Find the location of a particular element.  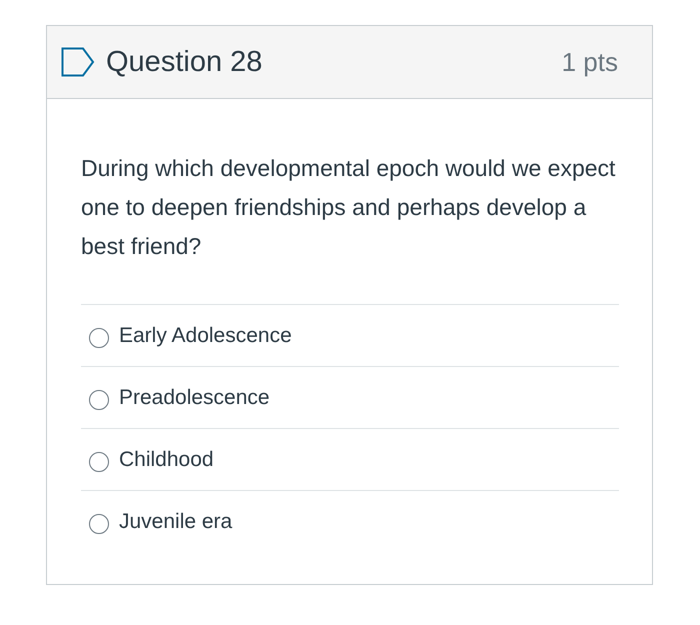

question-title: Question 28 is located at coordinates (185, 62).